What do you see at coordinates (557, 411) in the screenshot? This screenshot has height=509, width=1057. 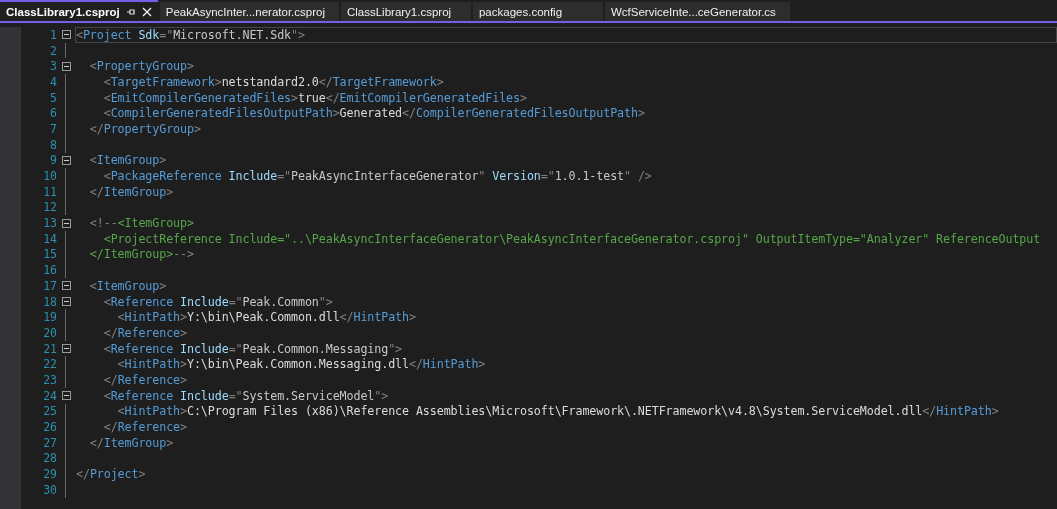 I see `code-line: <HintPath>C:\Program Files (x86)\Reference Assemblies\Microsoft\Framework\.NETFramework\v4.8\System.ServiceModel.dll</HintPath>` at bounding box center [557, 411].